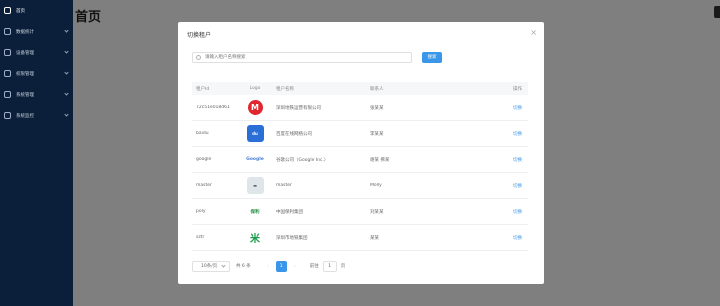 Image resolution: width=720 pixels, height=306 pixels. I want to click on google-logo-icon: Google, so click(255, 159).